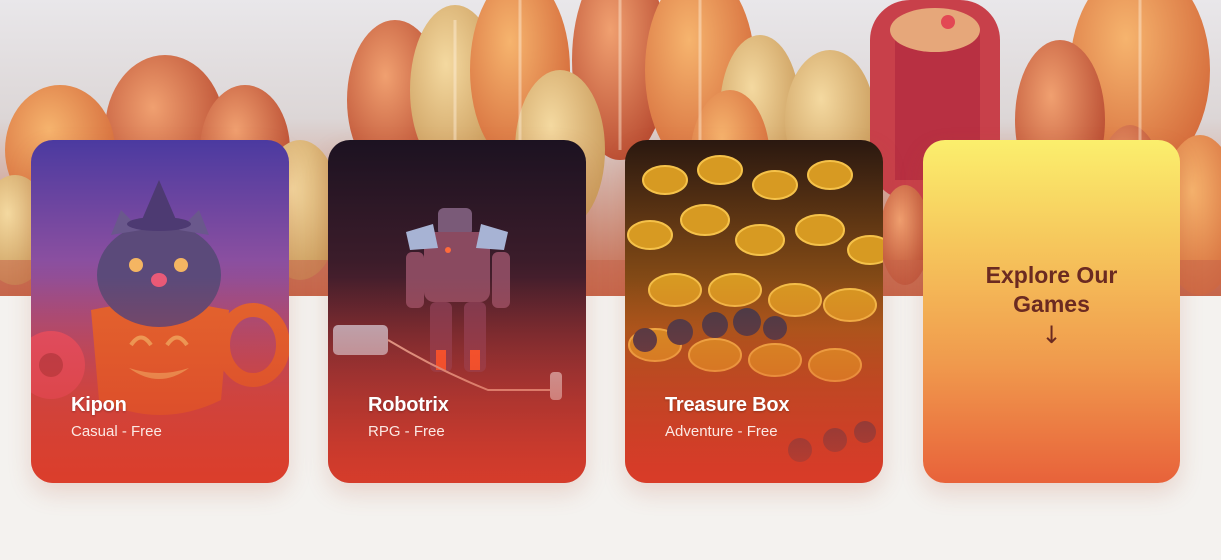 This screenshot has height=560, width=1221. I want to click on game-card-kipon: Kipon Casual - Free, so click(160, 311).